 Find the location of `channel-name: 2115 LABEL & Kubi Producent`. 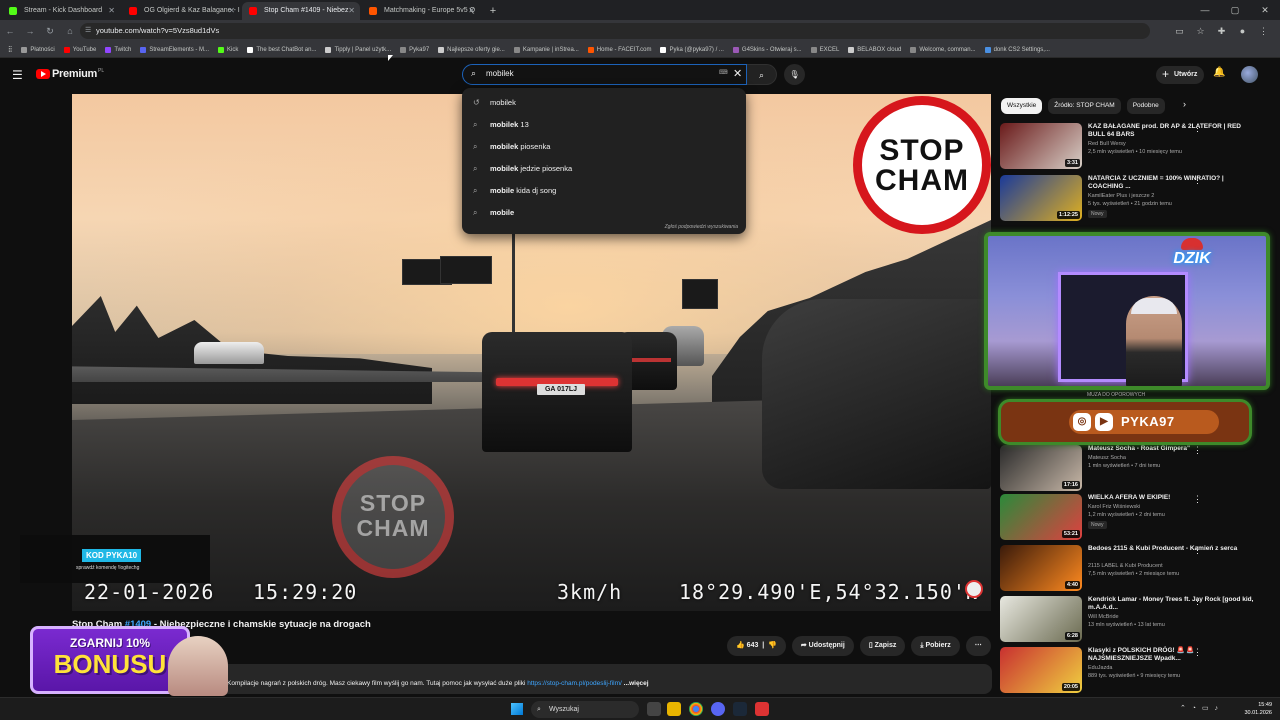

channel-name: 2115 LABEL & Kubi Producent is located at coordinates (1125, 566).